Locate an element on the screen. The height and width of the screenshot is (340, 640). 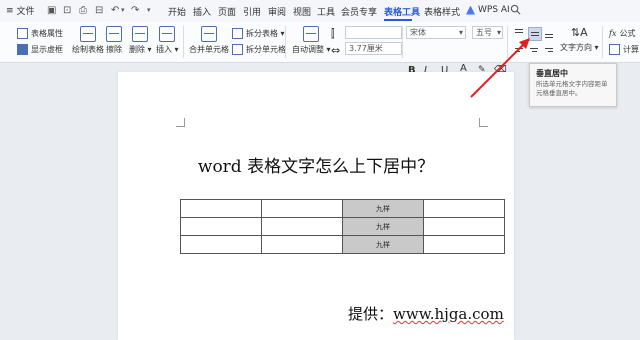
eraser-icon is located at coordinates (114, 34).